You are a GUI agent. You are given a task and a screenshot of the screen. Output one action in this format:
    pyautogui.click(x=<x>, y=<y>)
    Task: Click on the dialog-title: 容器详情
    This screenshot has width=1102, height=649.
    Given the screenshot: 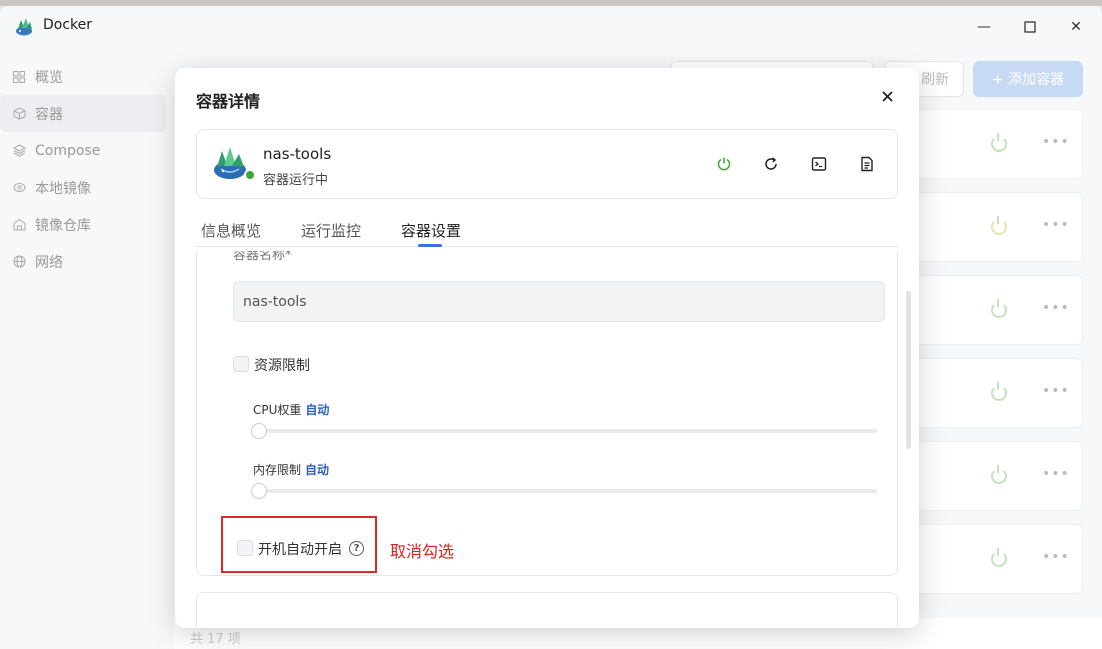 What is the action you would take?
    pyautogui.click(x=228, y=101)
    